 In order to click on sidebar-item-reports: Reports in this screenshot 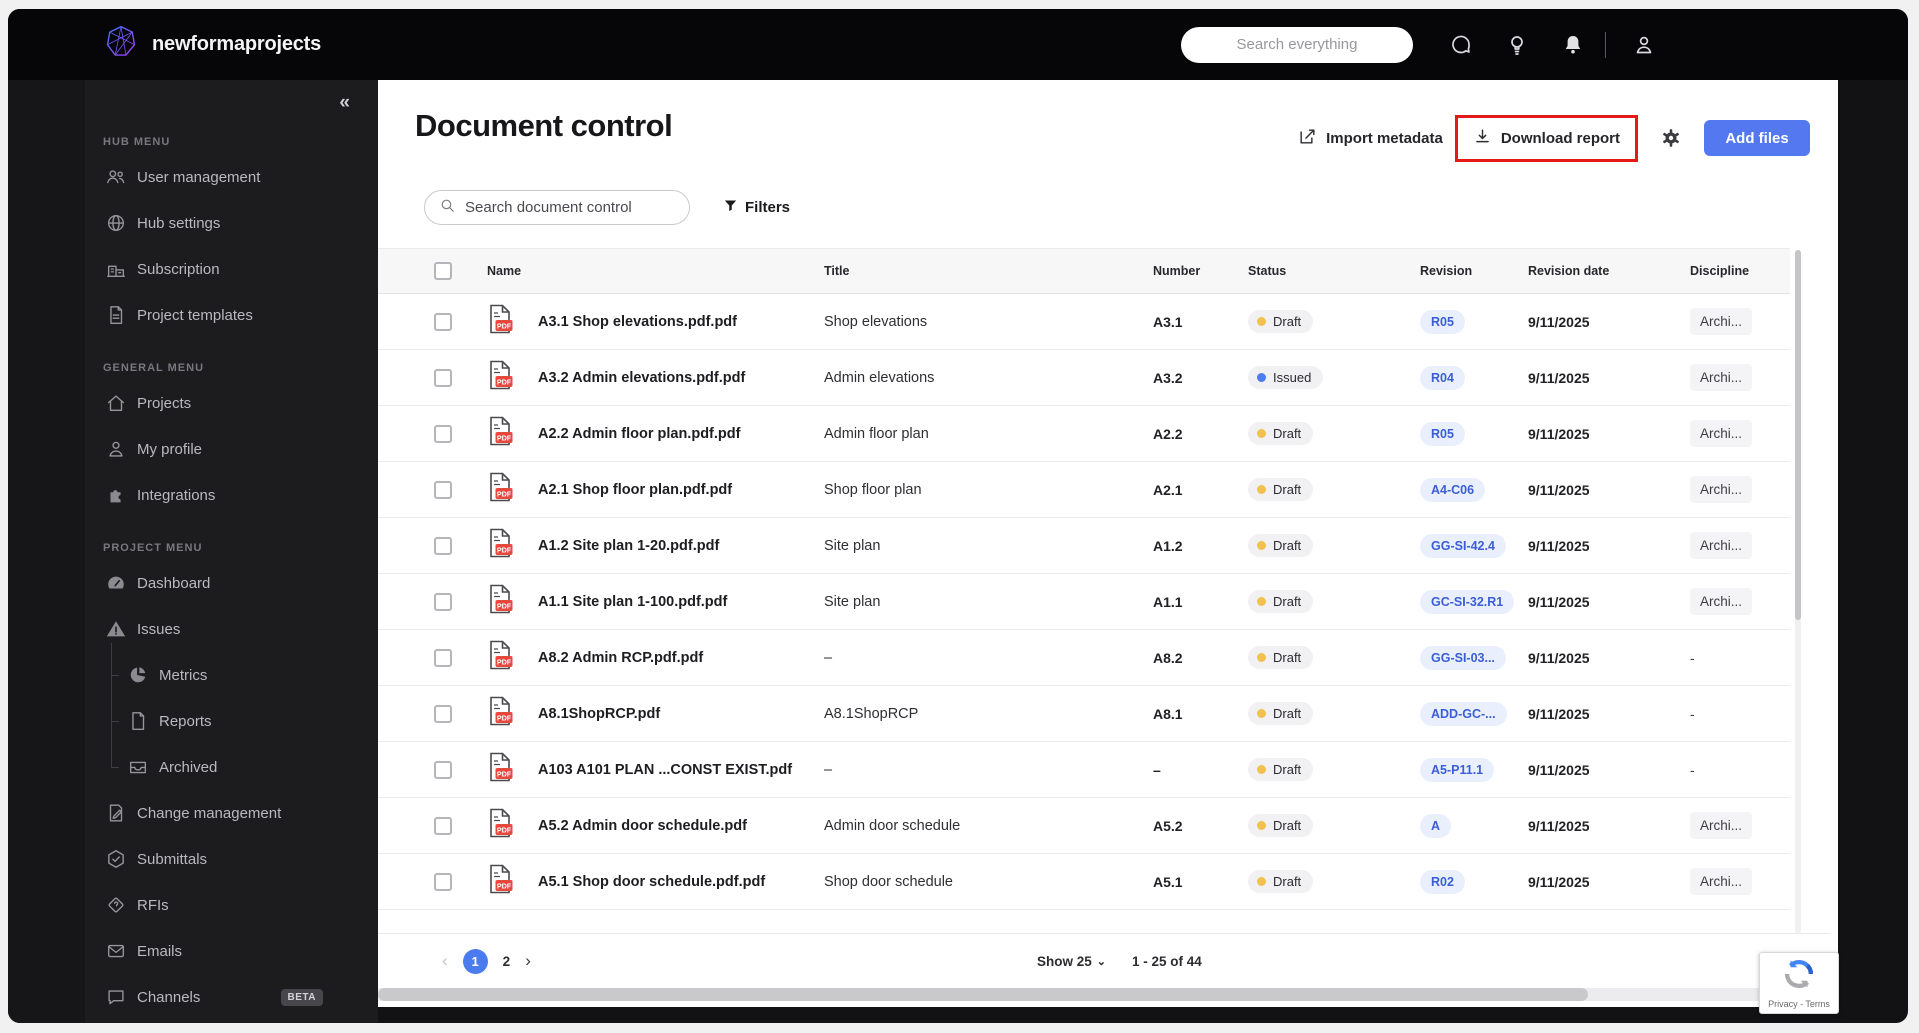, I will do `click(244, 721)`.